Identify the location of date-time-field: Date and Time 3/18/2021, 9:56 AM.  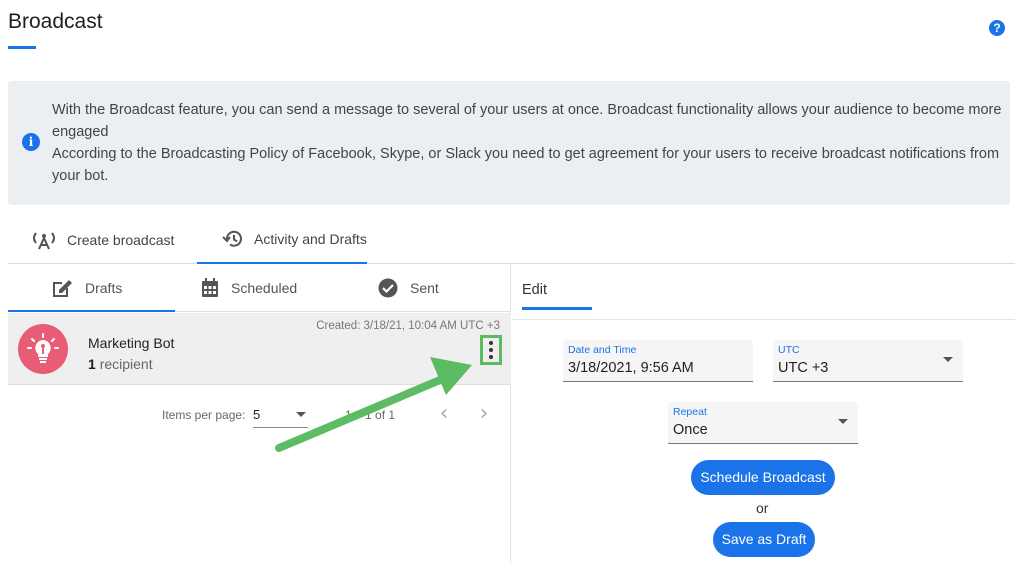
(658, 361).